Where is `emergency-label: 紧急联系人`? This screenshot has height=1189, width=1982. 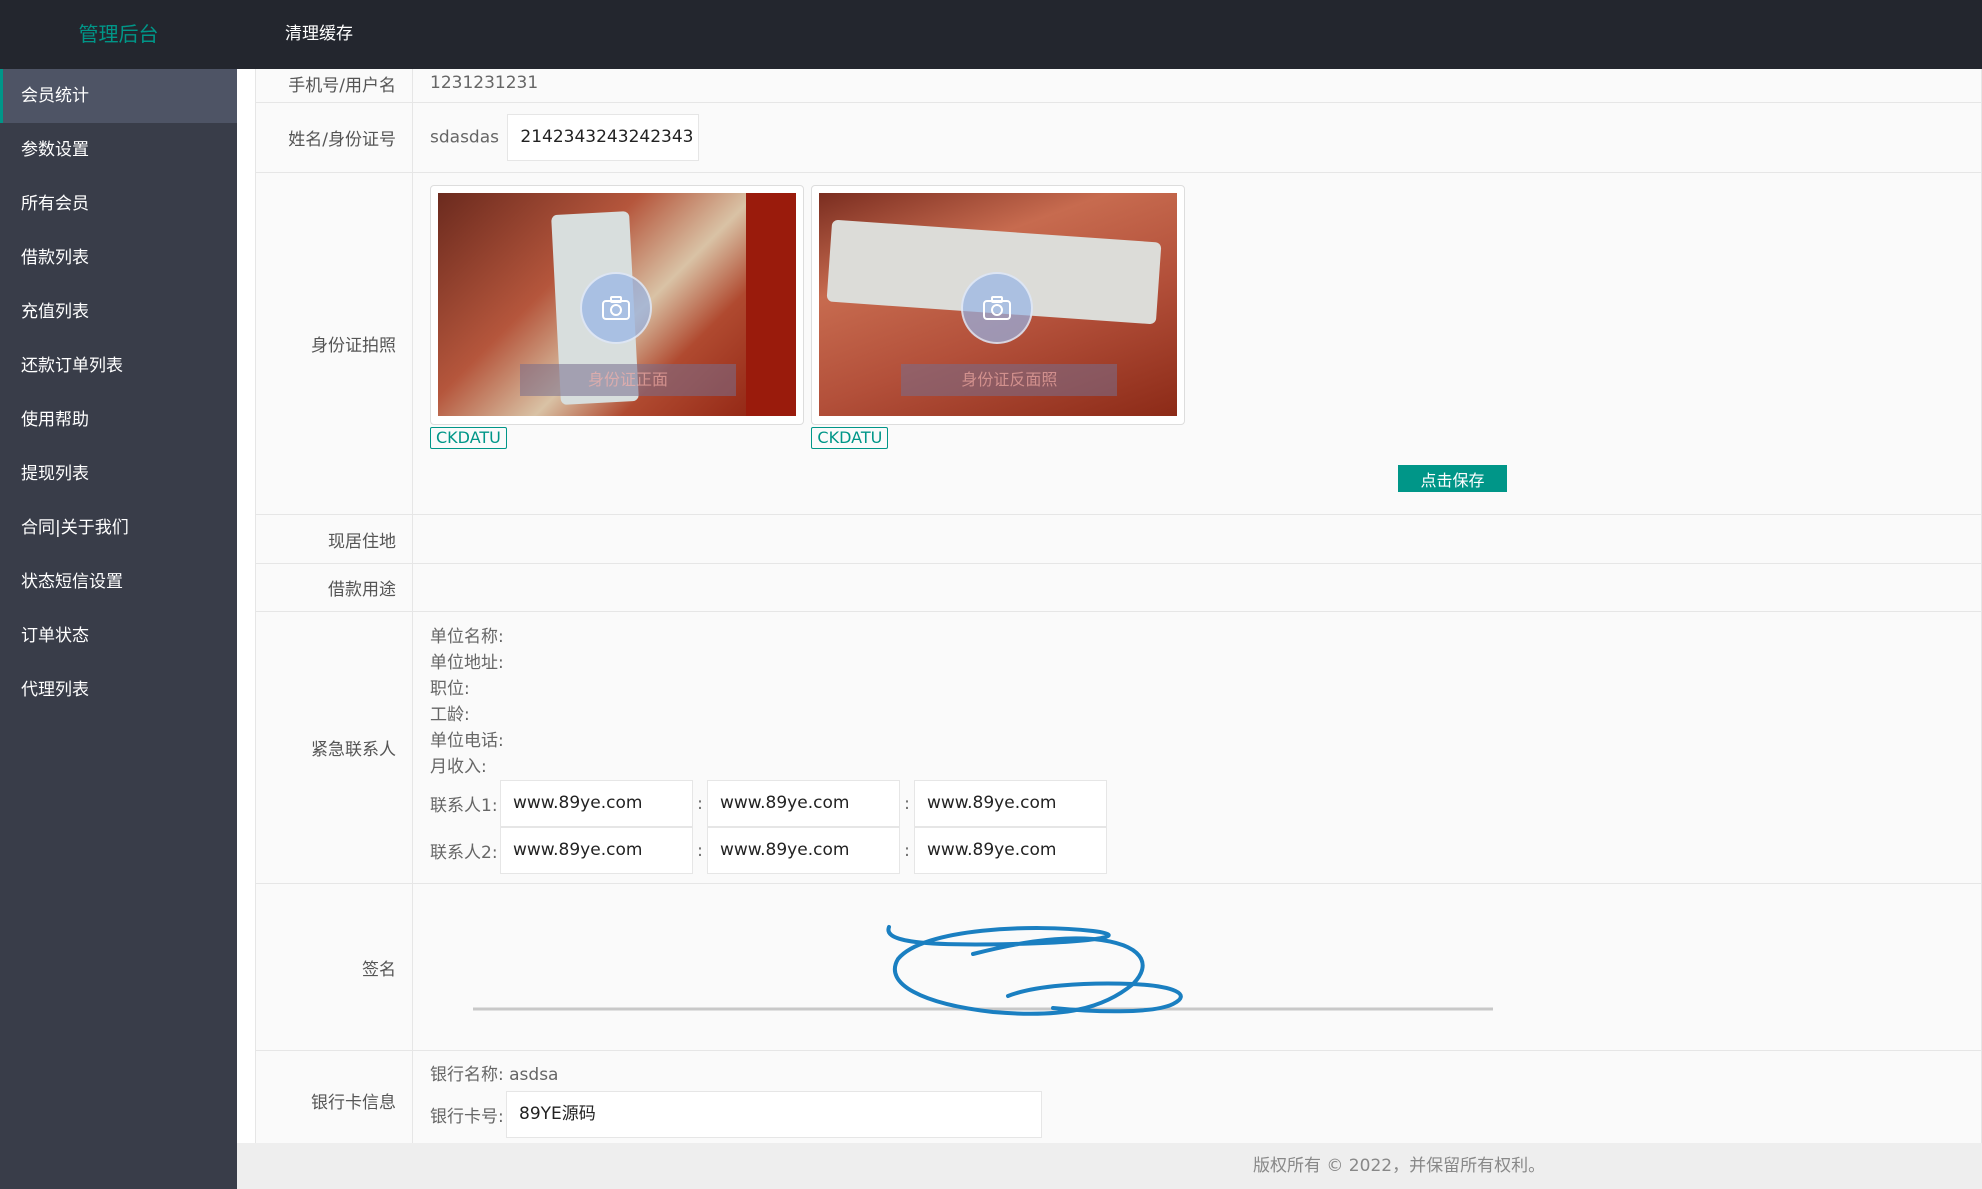 emergency-label: 紧急联系人 is located at coordinates (334, 747).